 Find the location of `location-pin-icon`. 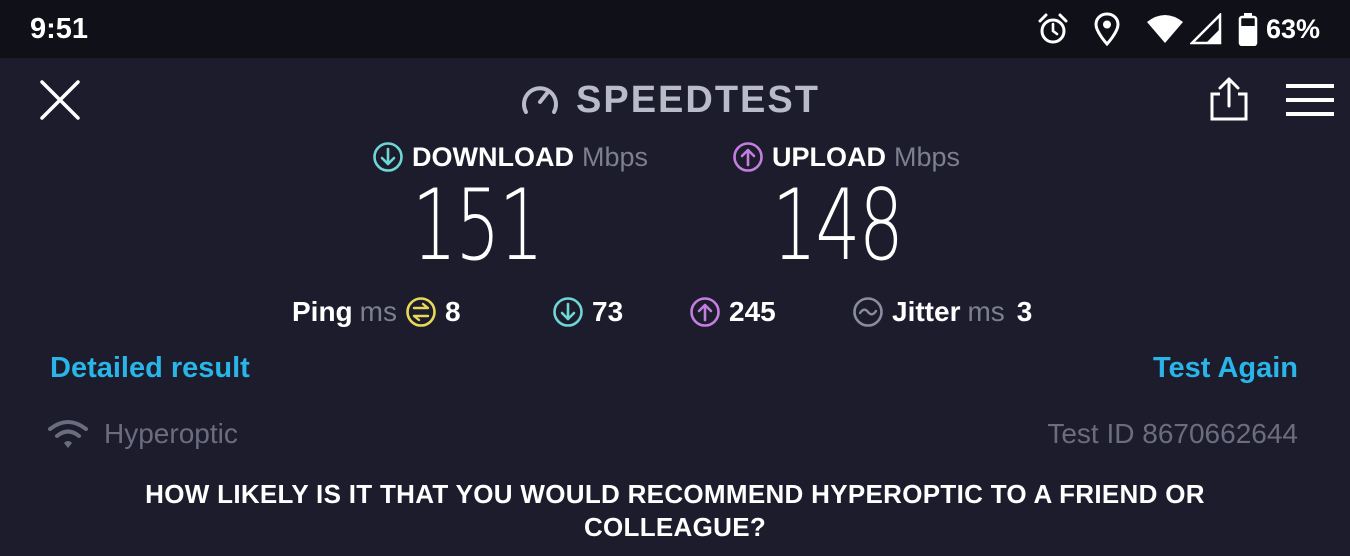

location-pin-icon is located at coordinates (1107, 29).